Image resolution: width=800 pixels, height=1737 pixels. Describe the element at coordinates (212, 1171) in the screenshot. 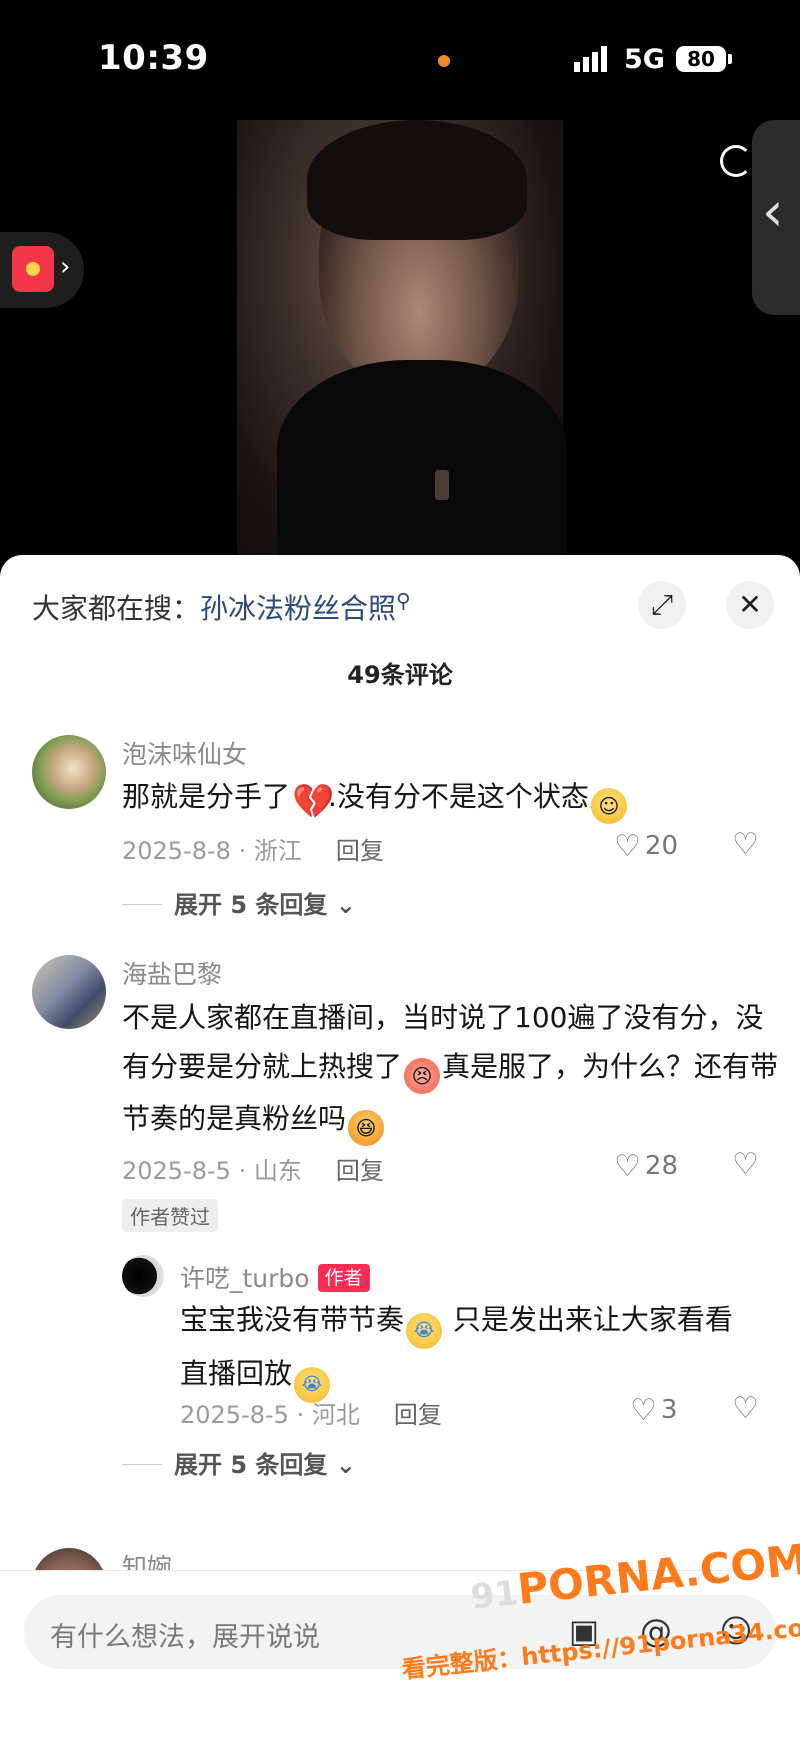

I see `comment-date-location: 2025-8-5 · 山东` at that location.